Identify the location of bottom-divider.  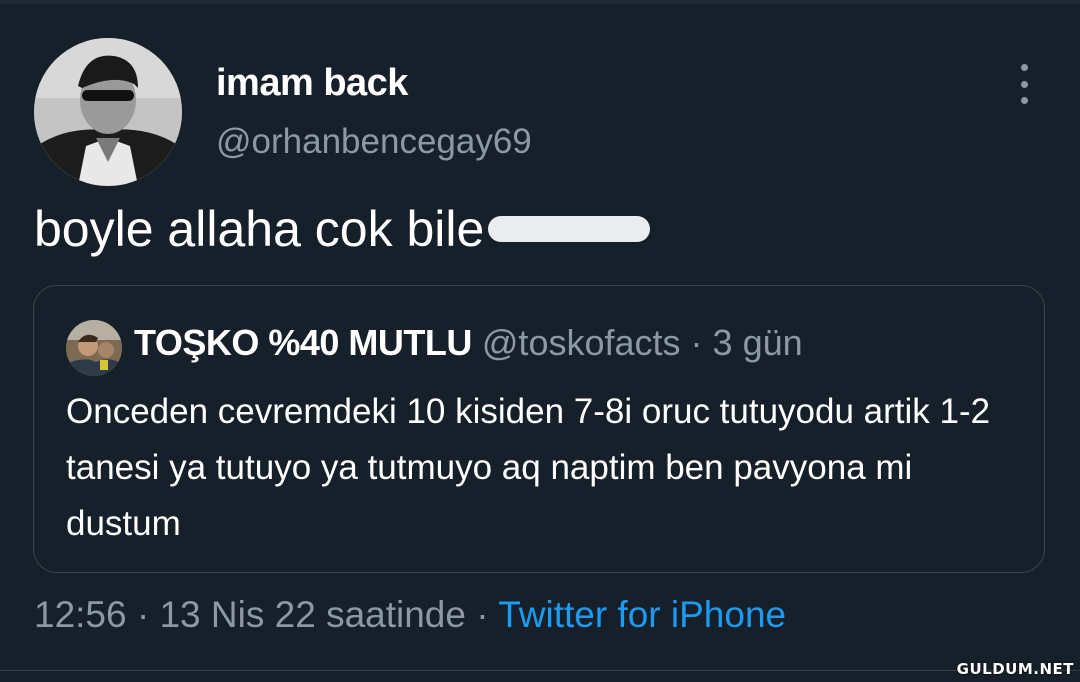
(540, 670).